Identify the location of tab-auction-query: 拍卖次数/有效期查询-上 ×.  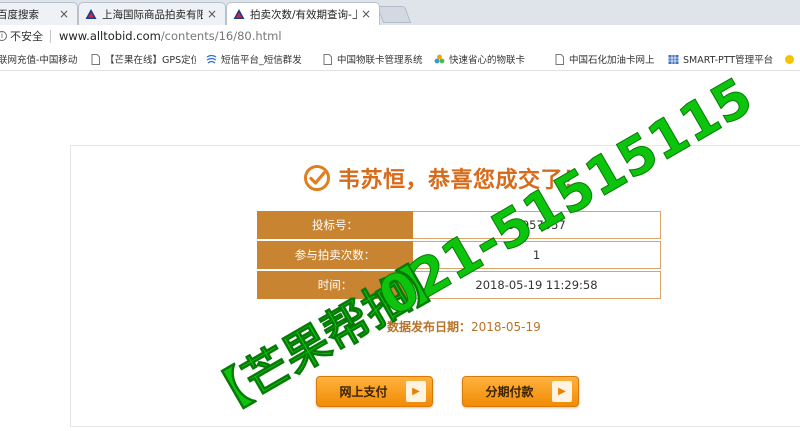
(303, 13).